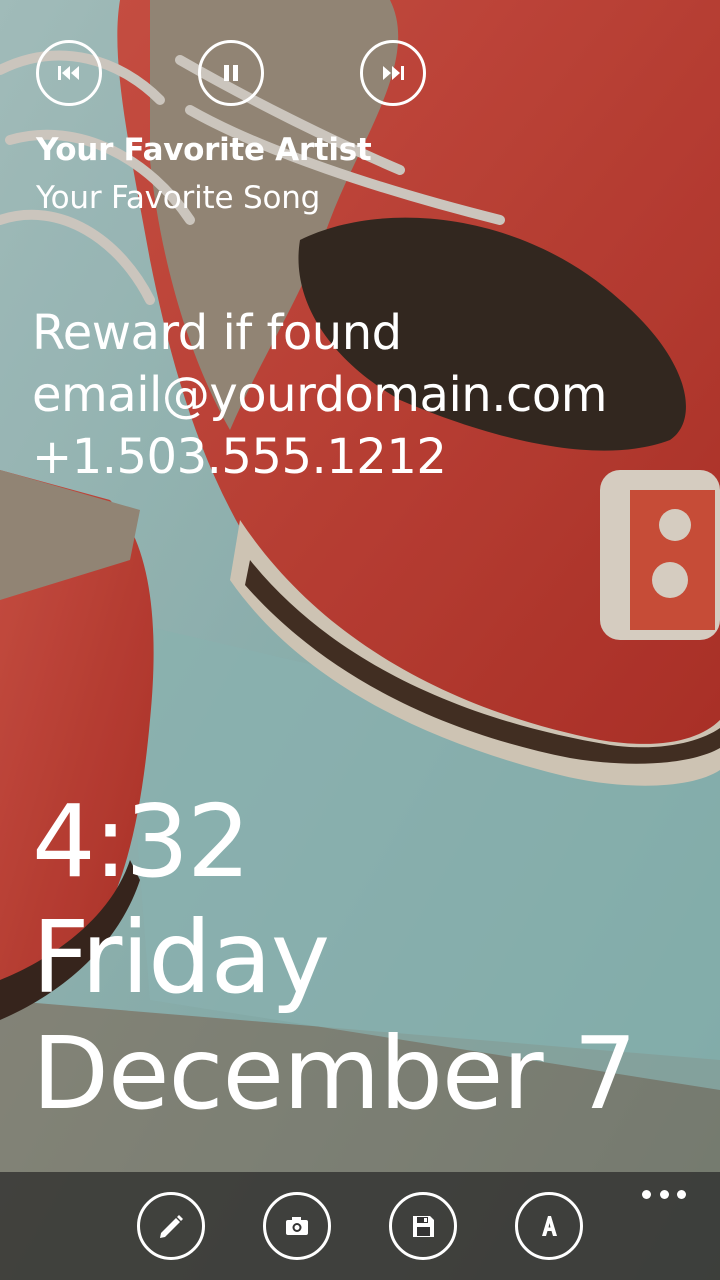  I want to click on font-button, so click(549, 1226).